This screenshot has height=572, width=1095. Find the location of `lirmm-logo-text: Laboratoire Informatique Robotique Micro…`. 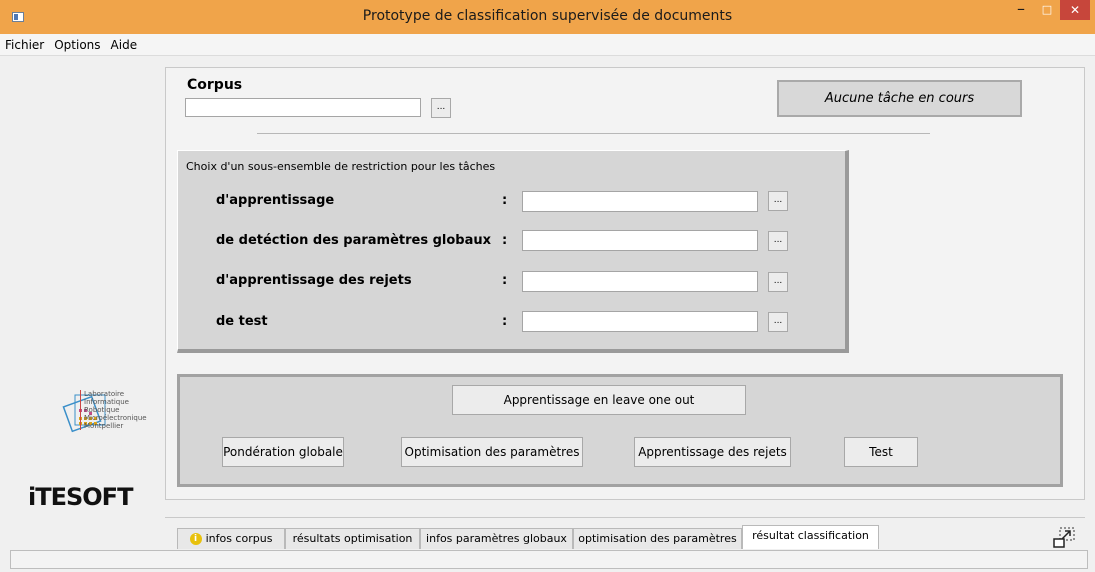

lirmm-logo-text: Laboratoire Informatique Robotique Micro… is located at coordinates (113, 410).